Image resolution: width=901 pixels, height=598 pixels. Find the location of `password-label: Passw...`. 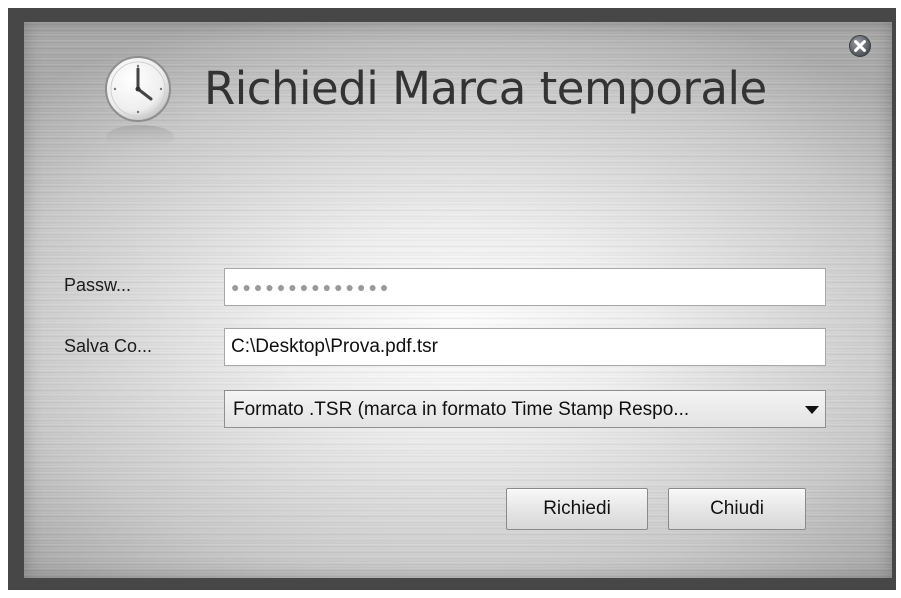

password-label: Passw... is located at coordinates (98, 285).